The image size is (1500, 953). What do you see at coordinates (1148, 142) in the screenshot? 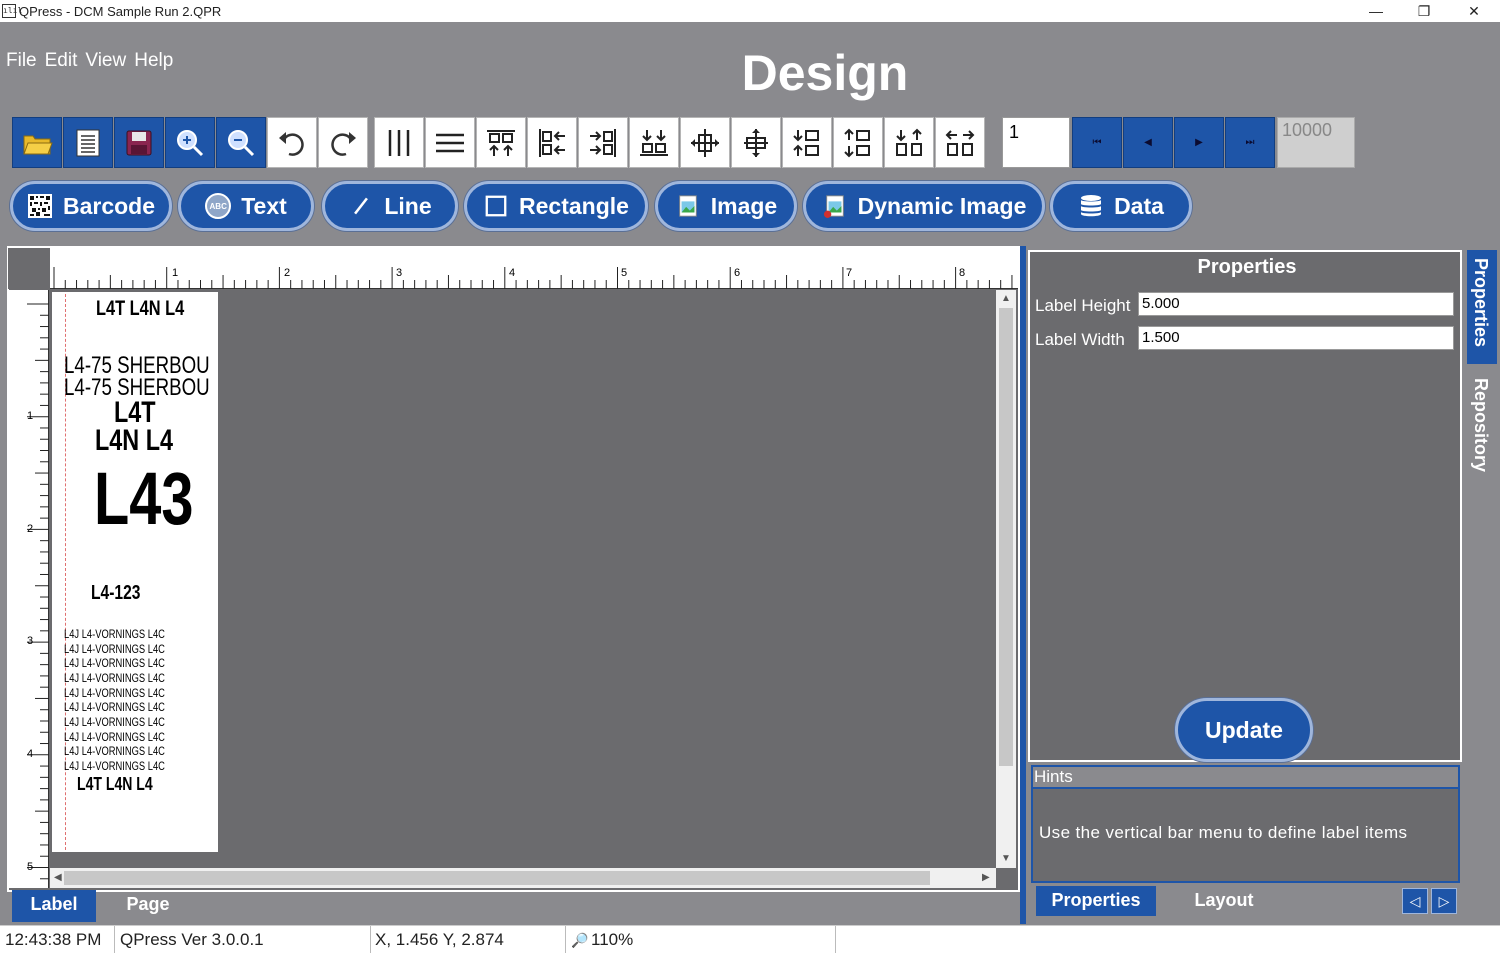
I see `prev-page-button: ◀` at bounding box center [1148, 142].